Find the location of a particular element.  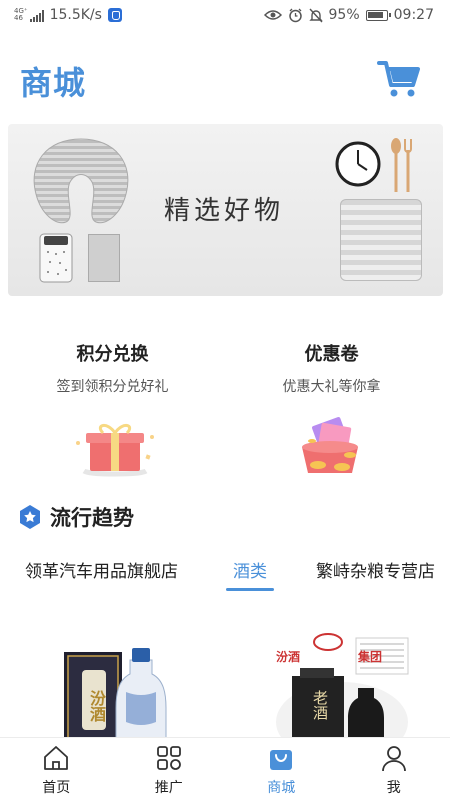

network-sub: 46 is located at coordinates (18, 18).